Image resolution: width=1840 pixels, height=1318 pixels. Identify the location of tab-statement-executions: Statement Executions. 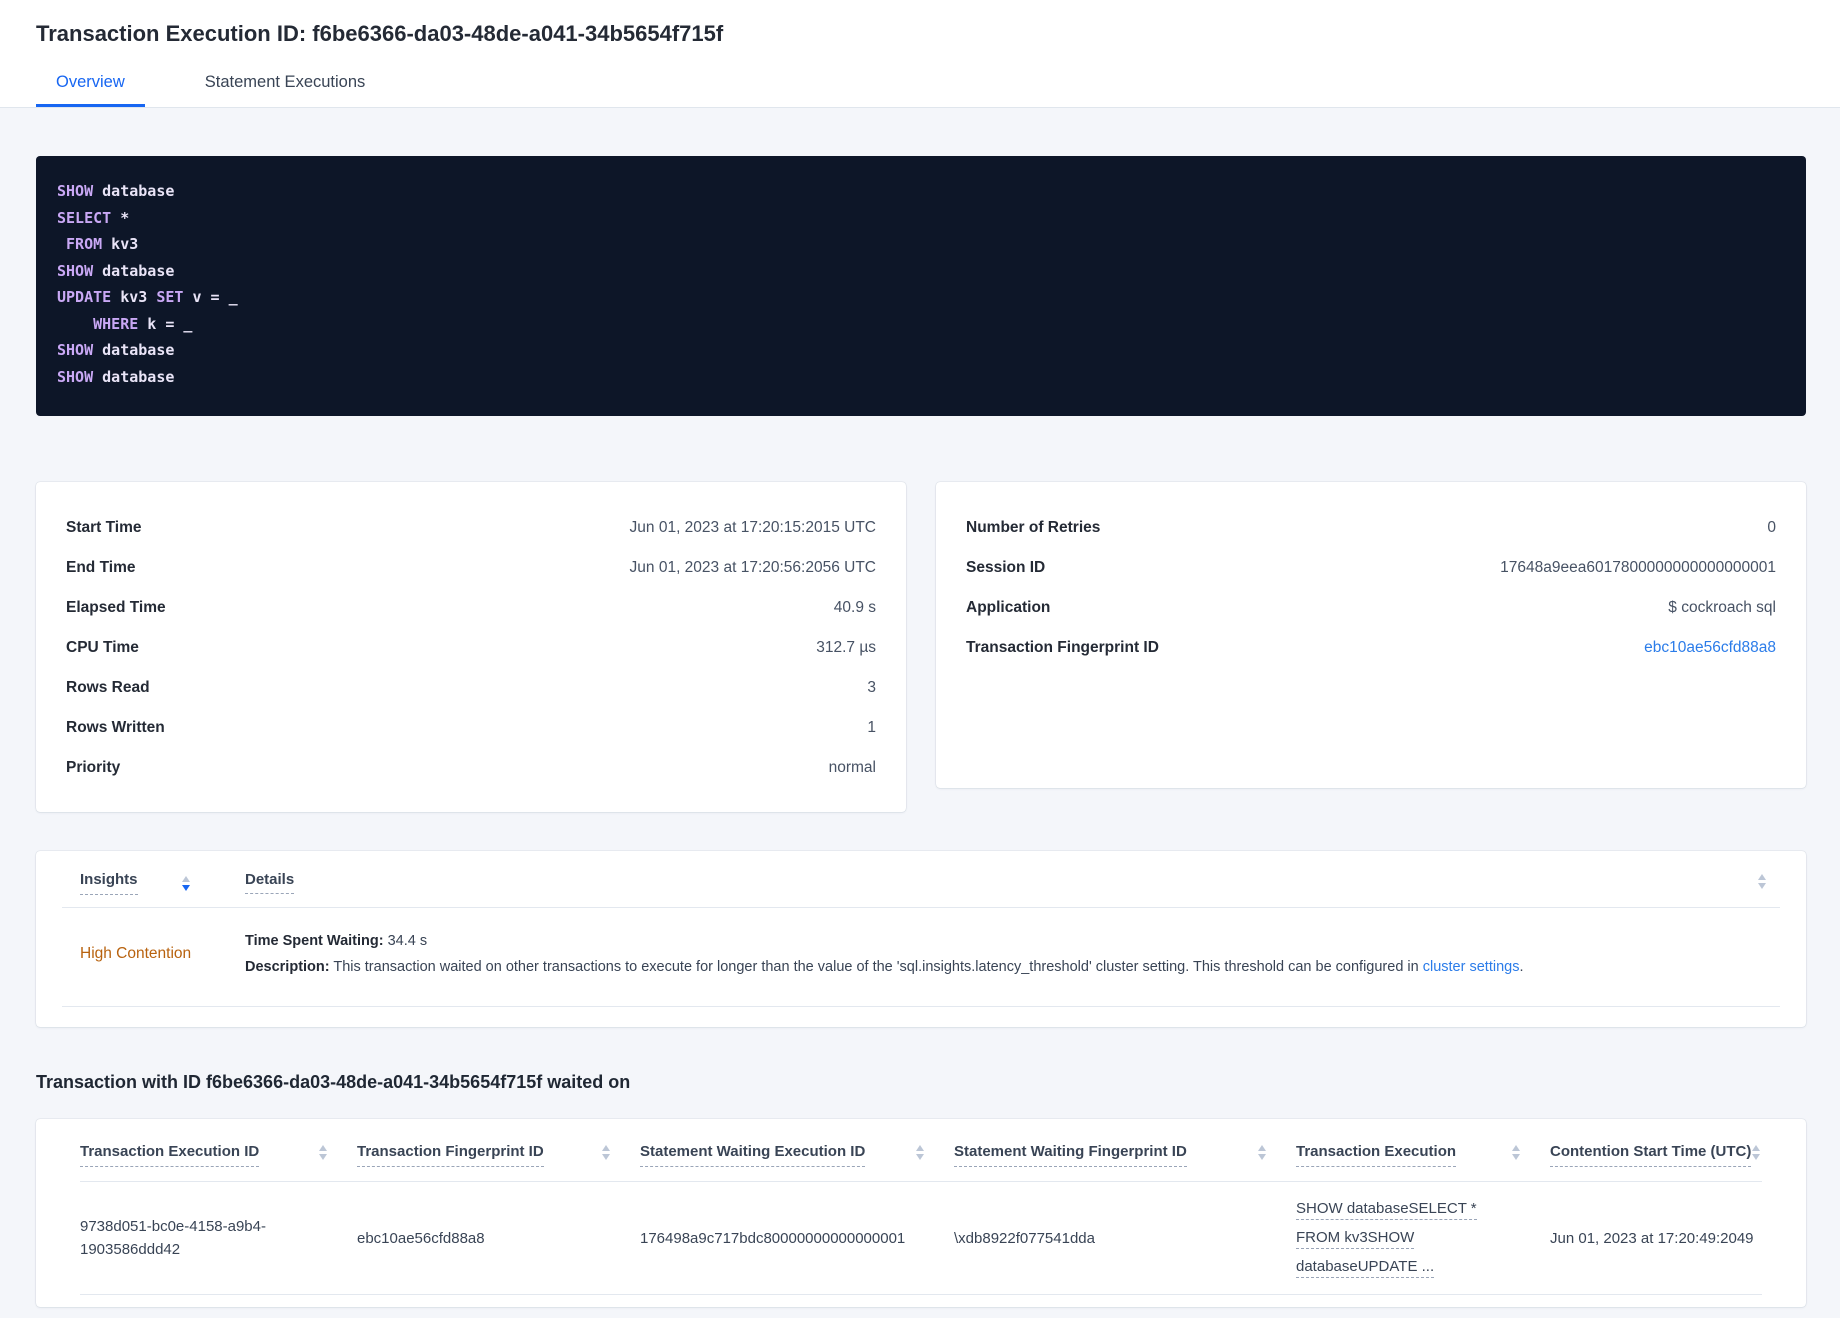
(285, 89).